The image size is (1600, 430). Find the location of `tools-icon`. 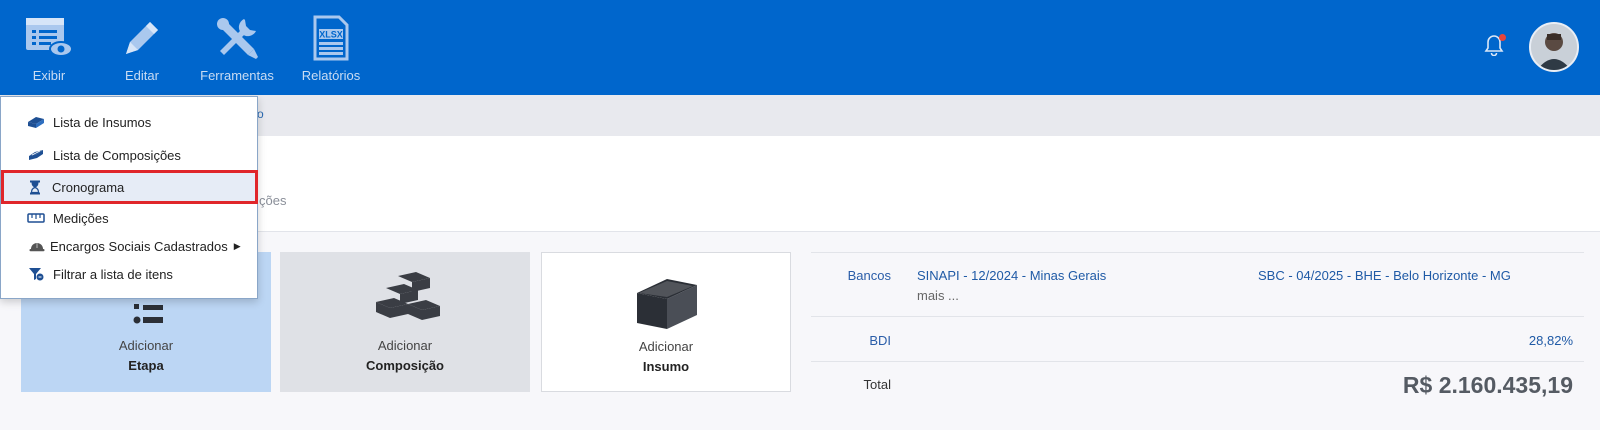

tools-icon is located at coordinates (237, 38).